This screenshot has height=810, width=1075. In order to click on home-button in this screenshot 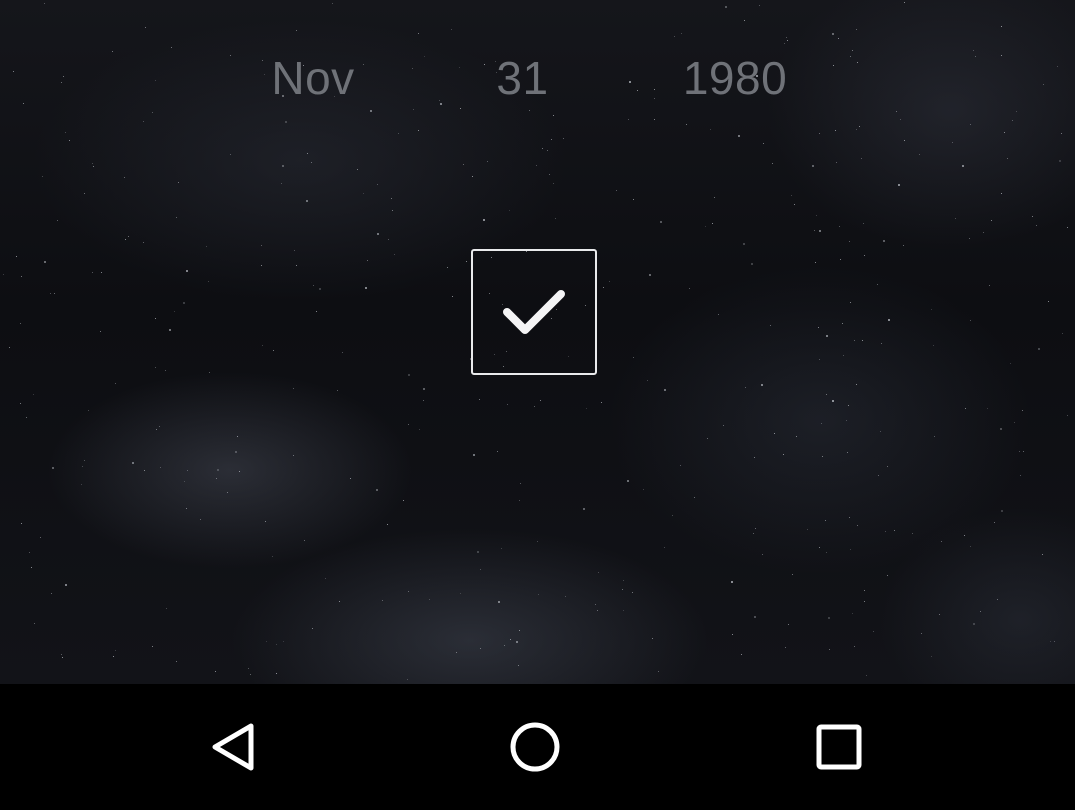, I will do `click(535, 747)`.